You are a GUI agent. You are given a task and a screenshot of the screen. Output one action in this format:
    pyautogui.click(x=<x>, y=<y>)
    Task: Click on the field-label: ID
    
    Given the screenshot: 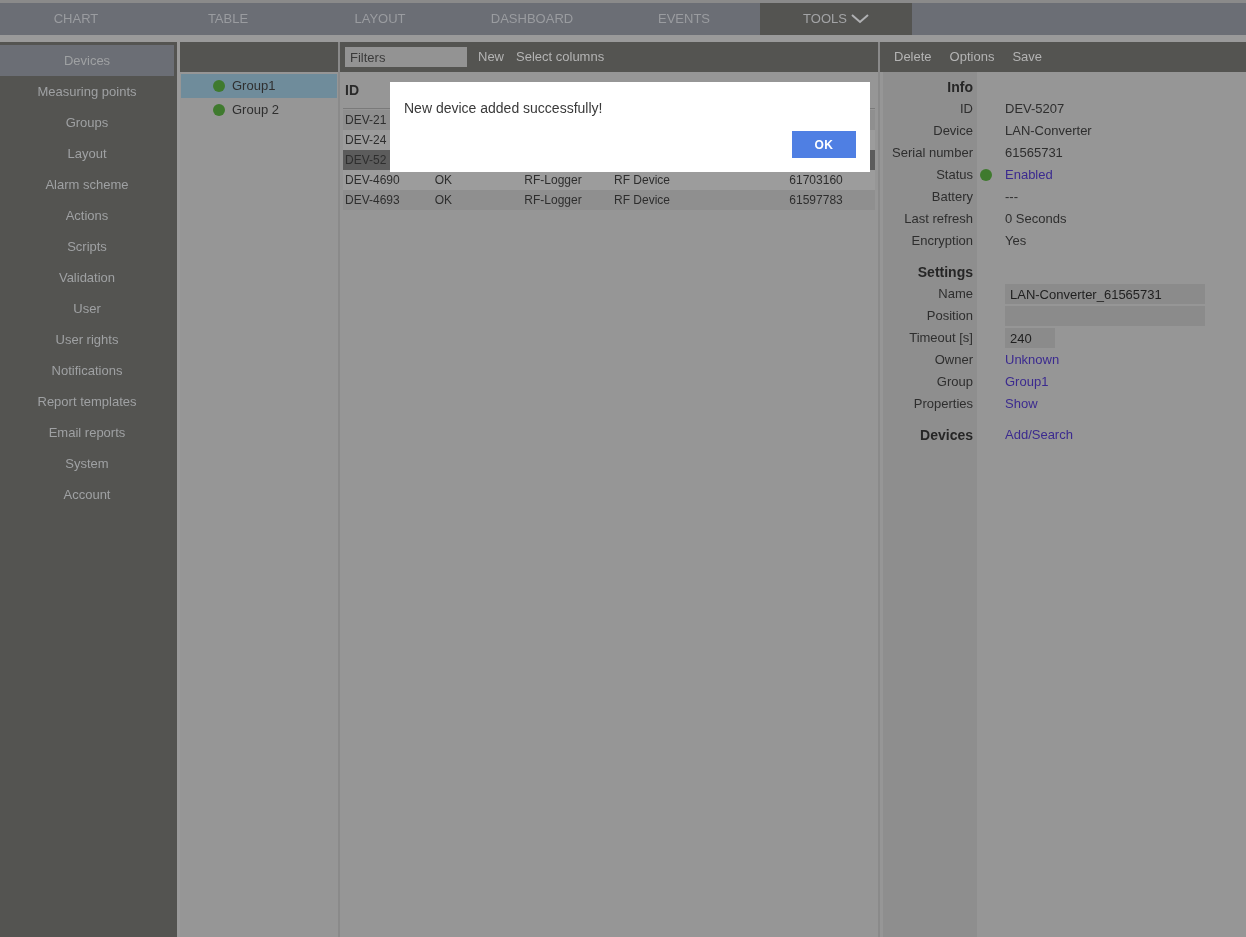 What is the action you would take?
    pyautogui.click(x=966, y=109)
    